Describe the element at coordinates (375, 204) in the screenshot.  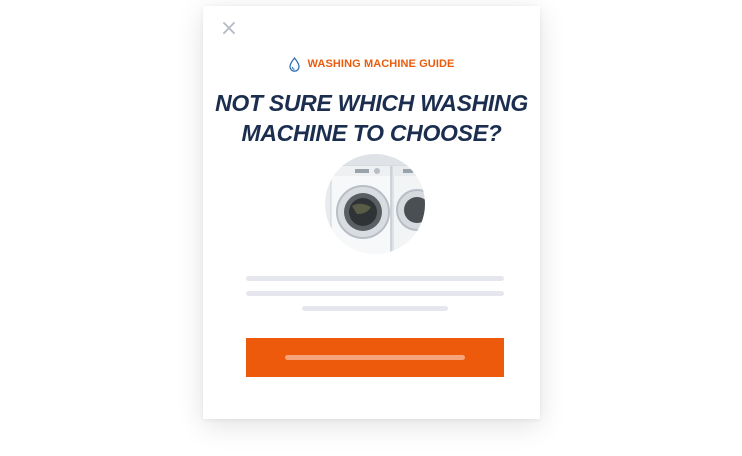
I see `washing-machines-photo` at that location.